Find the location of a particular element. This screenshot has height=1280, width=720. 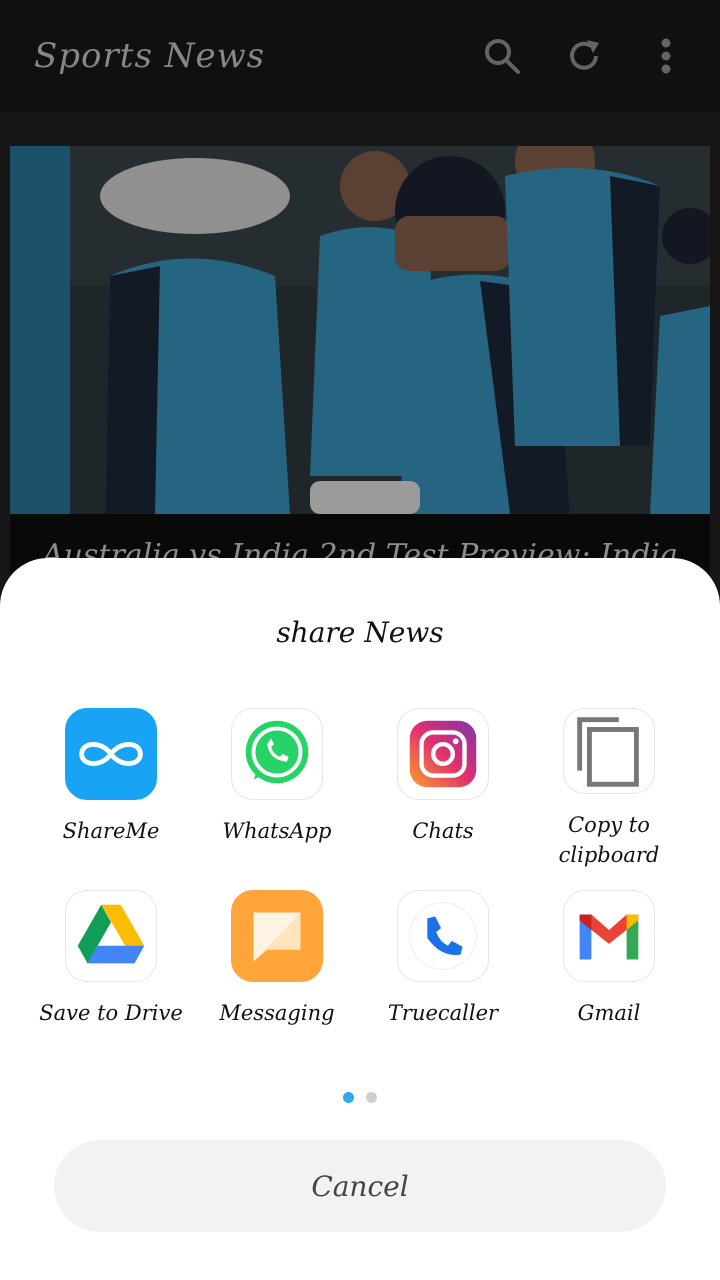

gmail-icon is located at coordinates (609, 936).